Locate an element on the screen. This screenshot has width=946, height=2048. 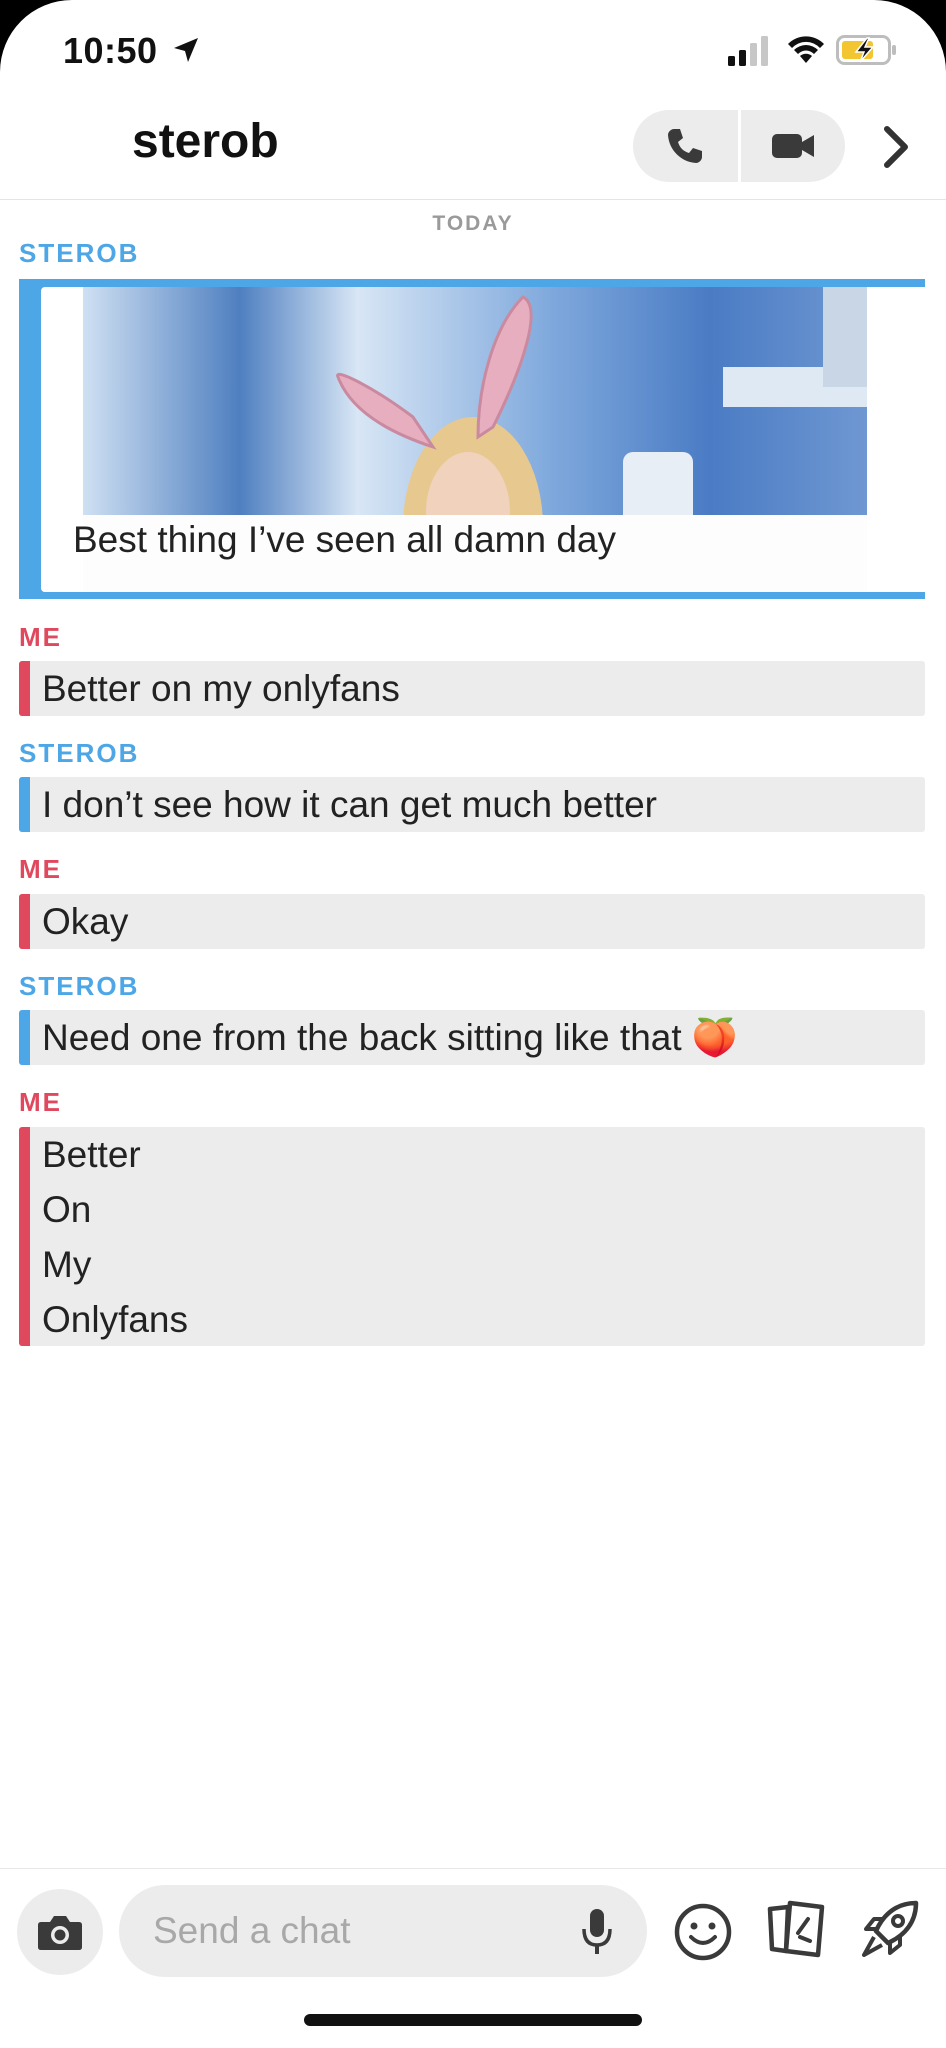
signal-icon is located at coordinates (748, 51).